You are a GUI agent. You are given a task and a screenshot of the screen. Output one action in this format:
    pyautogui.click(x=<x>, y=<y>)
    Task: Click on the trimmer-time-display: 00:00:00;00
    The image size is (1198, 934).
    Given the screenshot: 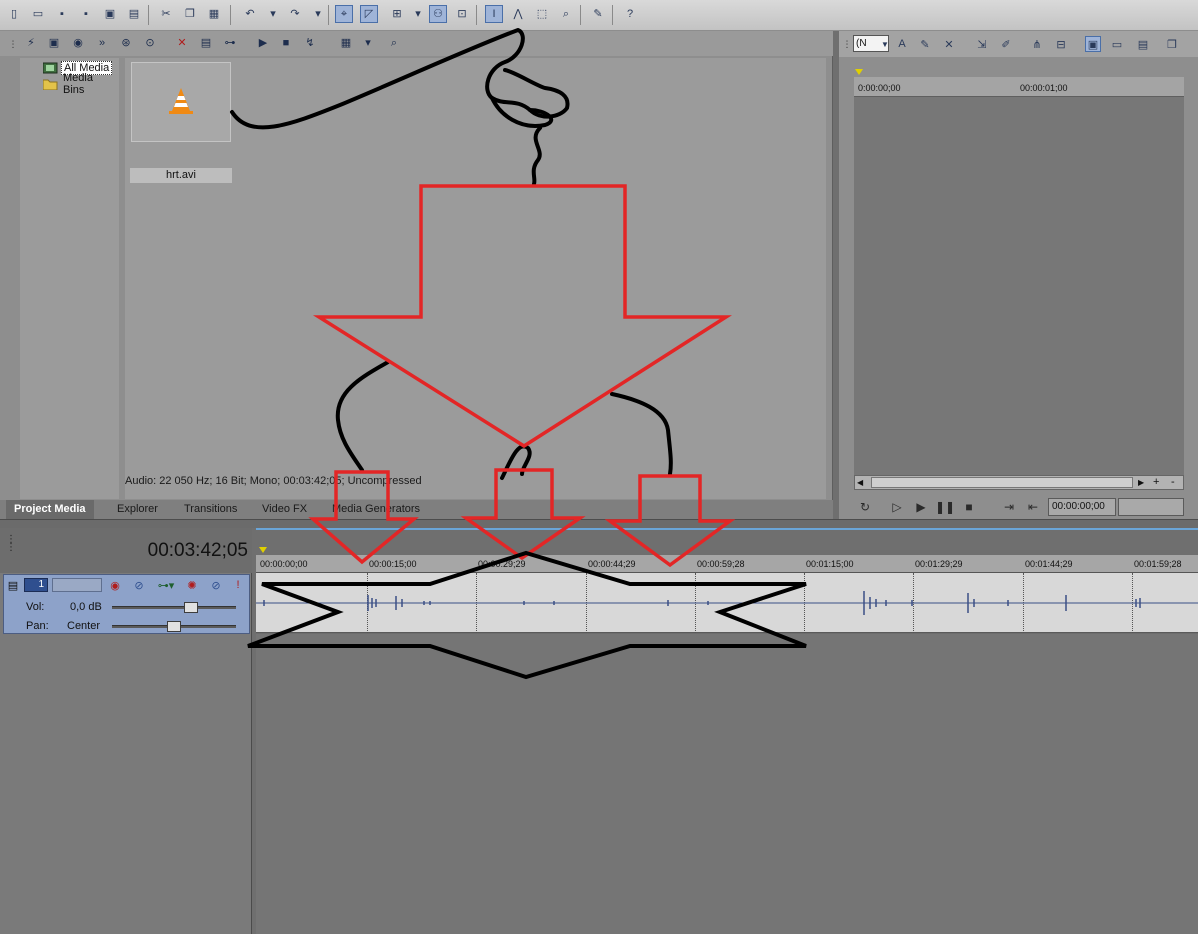 What is the action you would take?
    pyautogui.click(x=1082, y=507)
    